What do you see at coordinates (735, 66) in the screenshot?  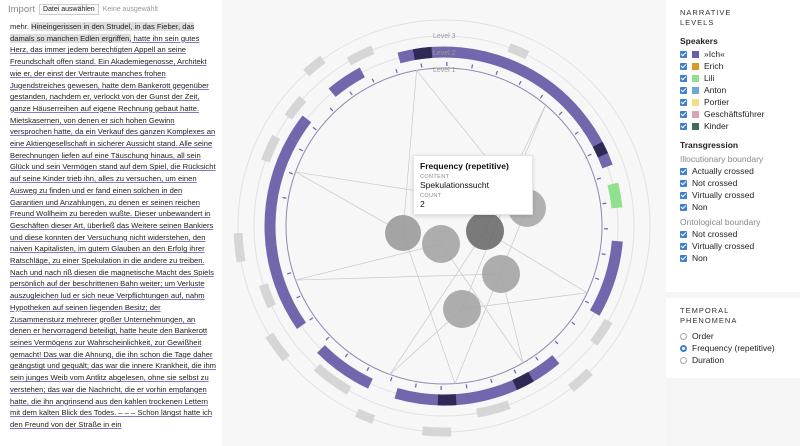 I see `speaker-row: Erich` at bounding box center [735, 66].